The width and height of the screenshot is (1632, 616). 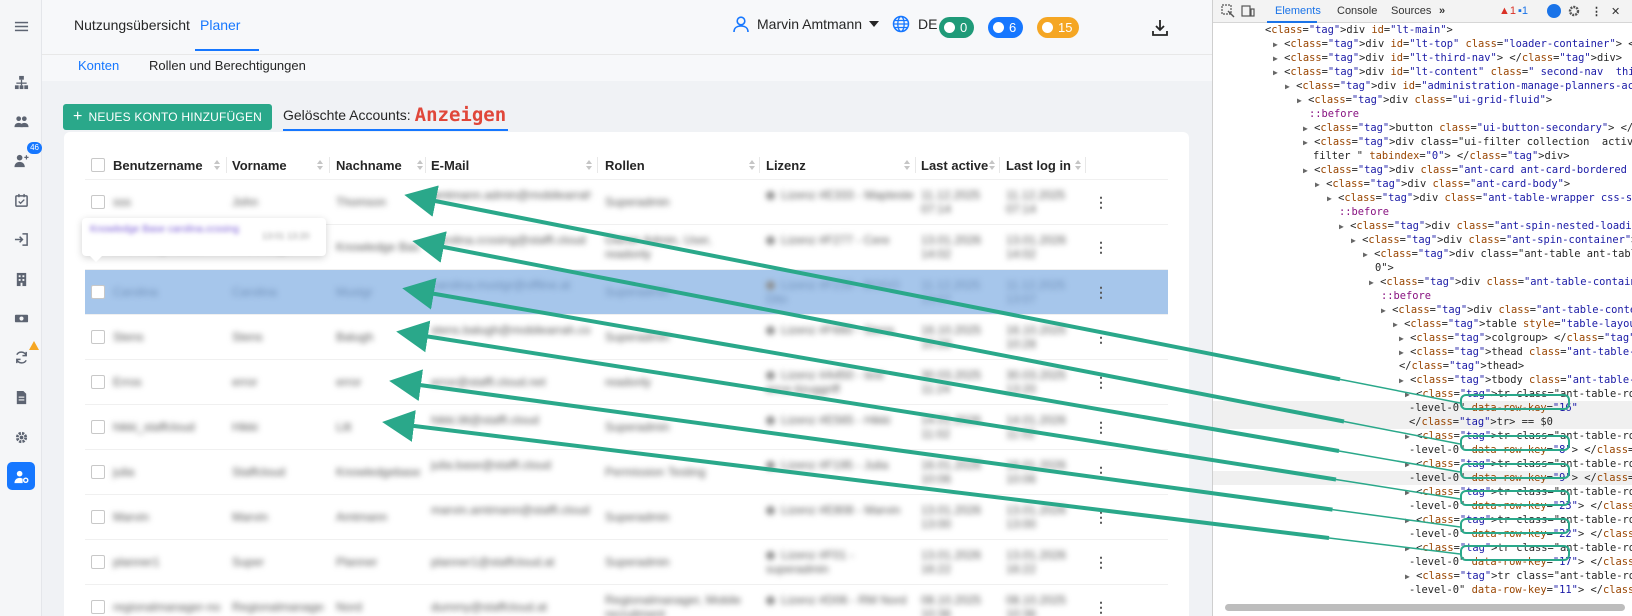 I want to click on money-icon, so click(x=21, y=318).